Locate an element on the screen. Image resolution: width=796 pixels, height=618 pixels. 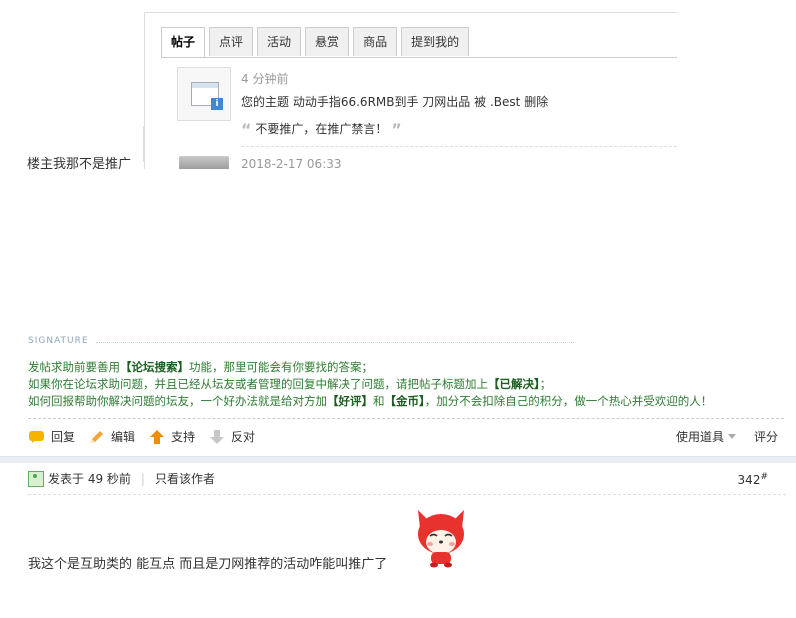
red-fox-emoji is located at coordinates (441, 539).